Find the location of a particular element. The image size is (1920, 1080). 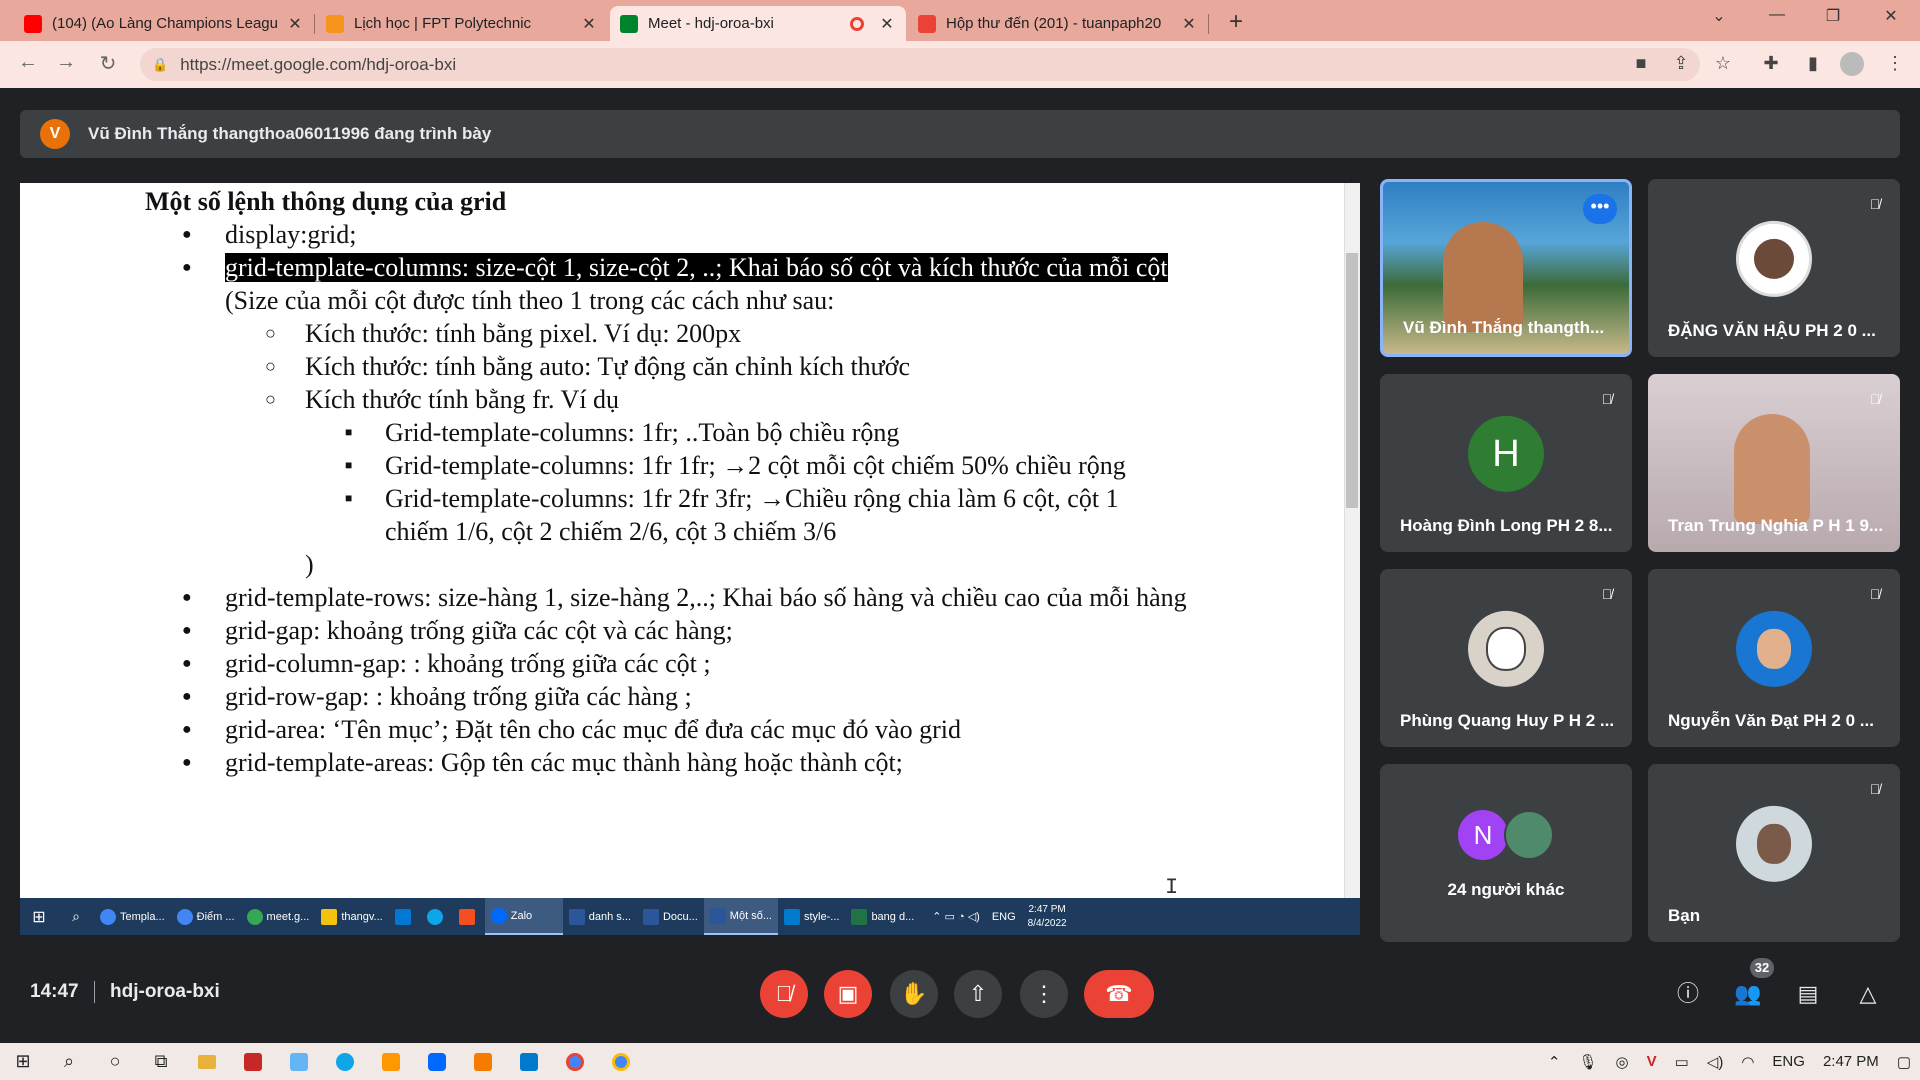

volume-icon: ◁) is located at coordinates (1715, 1062).